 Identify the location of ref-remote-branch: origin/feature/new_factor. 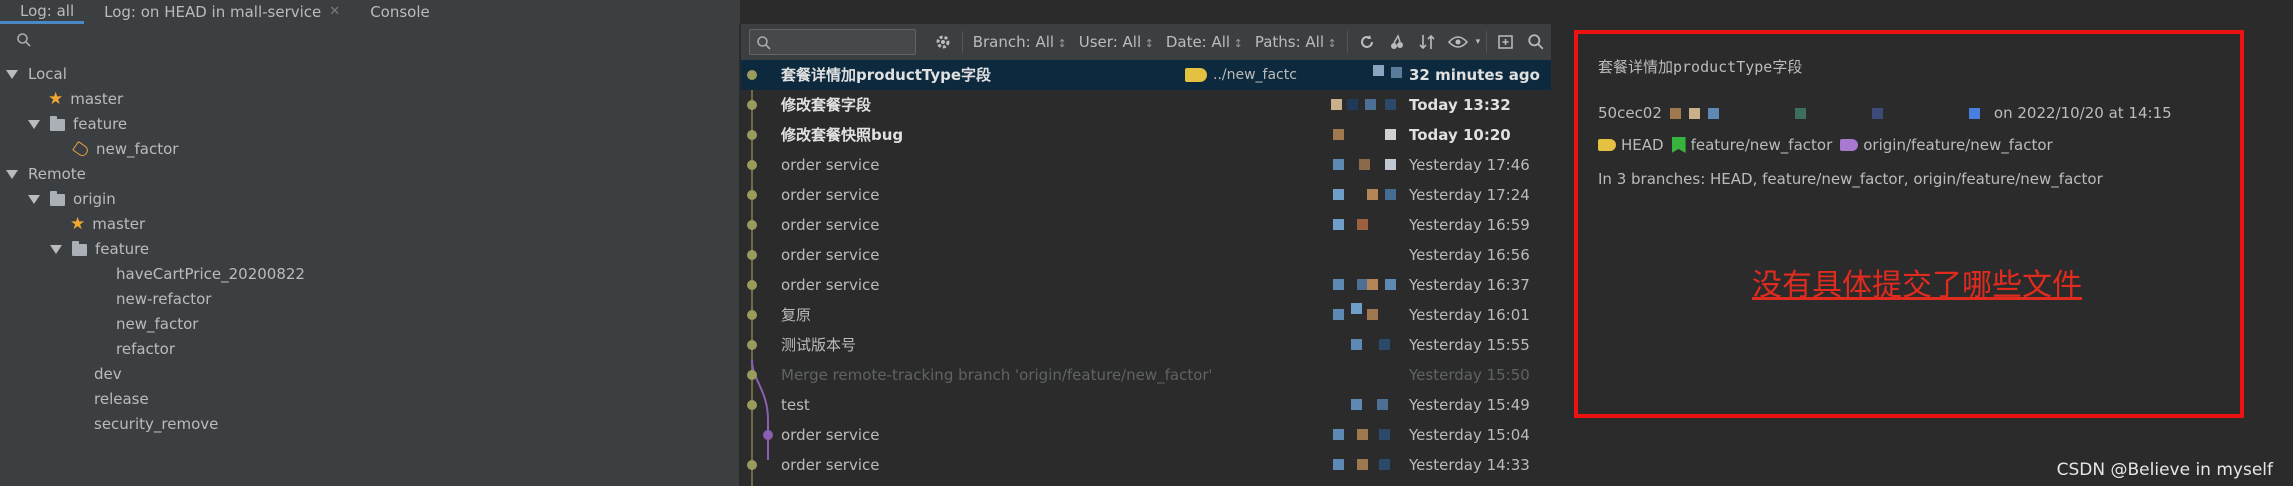
(1946, 145).